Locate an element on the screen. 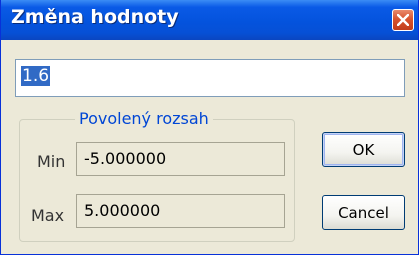  allowed-range-legend: Povolený rozsah is located at coordinates (144, 118).